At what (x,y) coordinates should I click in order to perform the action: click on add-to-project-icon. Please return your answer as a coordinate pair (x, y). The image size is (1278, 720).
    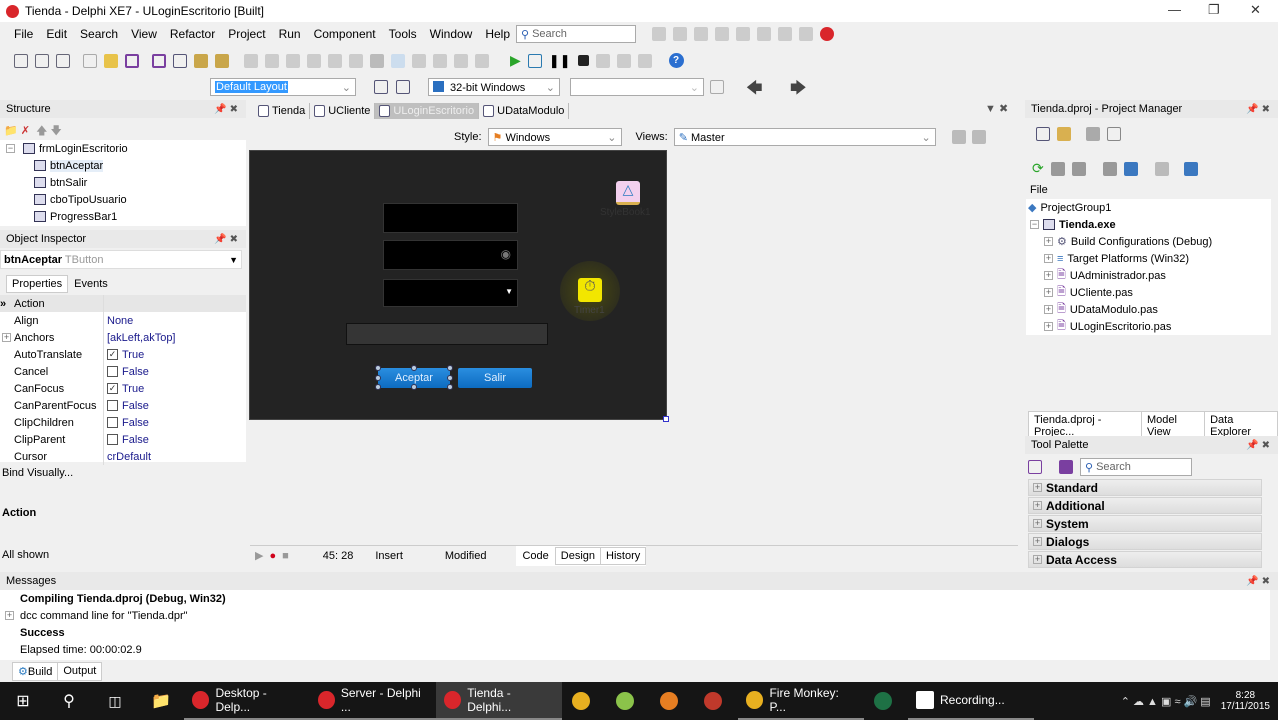
    Looking at the image, I should click on (201, 60).